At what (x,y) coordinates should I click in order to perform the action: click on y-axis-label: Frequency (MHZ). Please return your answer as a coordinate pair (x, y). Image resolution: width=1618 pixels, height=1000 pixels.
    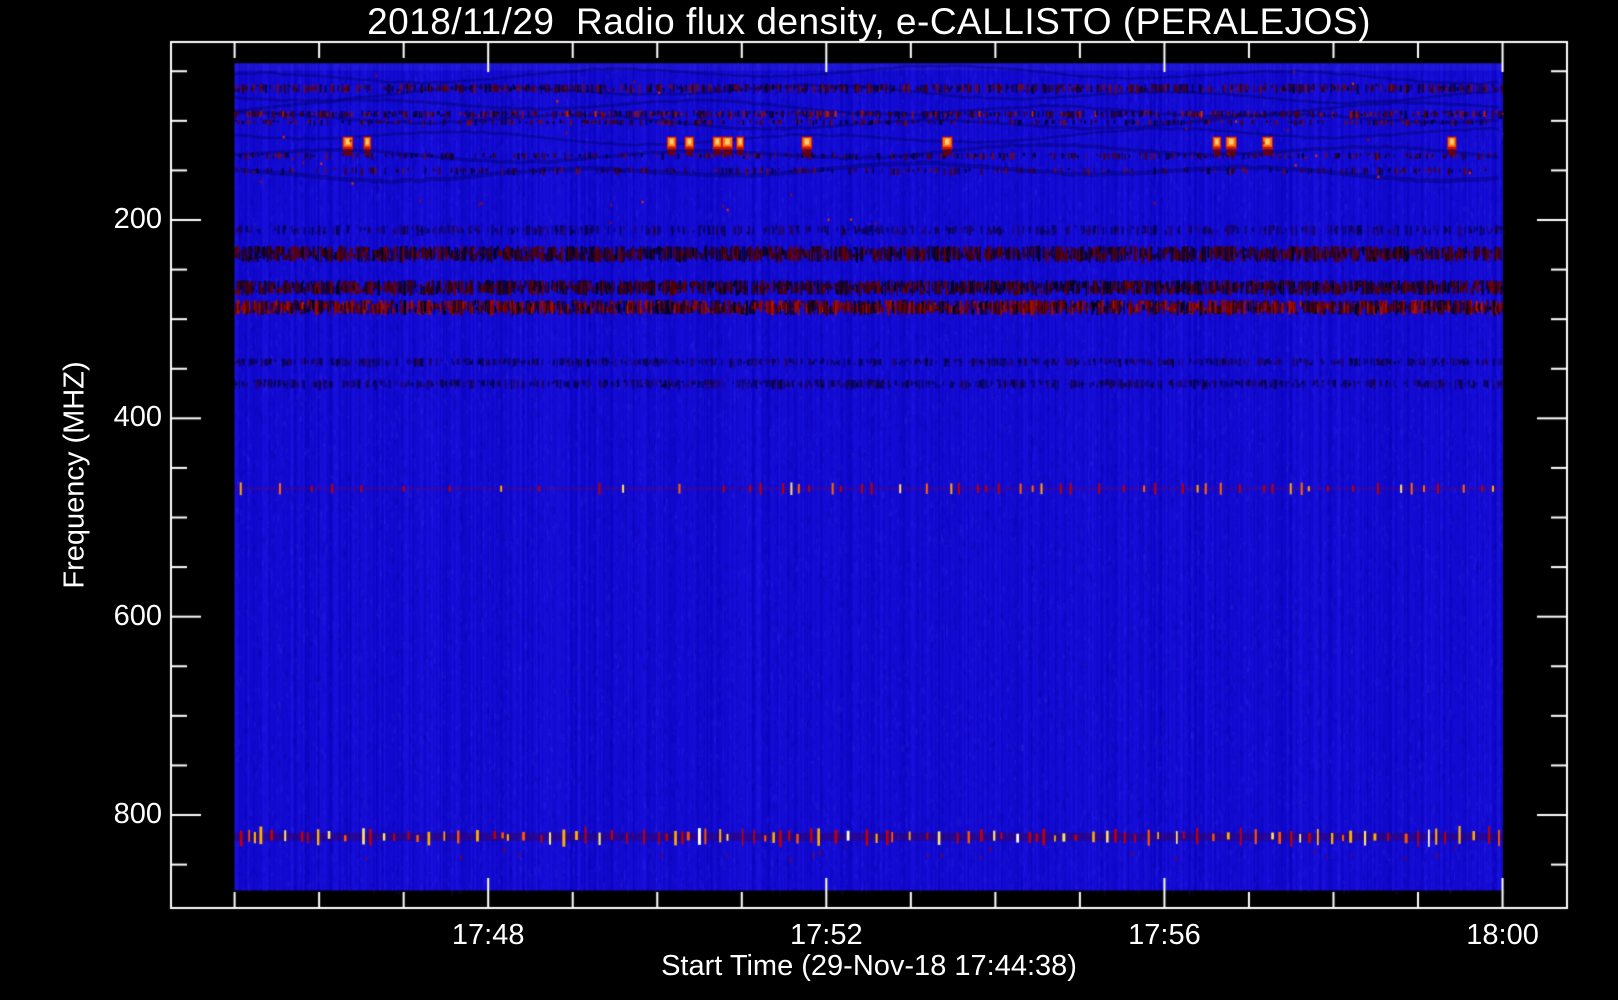
    Looking at the image, I should click on (74, 475).